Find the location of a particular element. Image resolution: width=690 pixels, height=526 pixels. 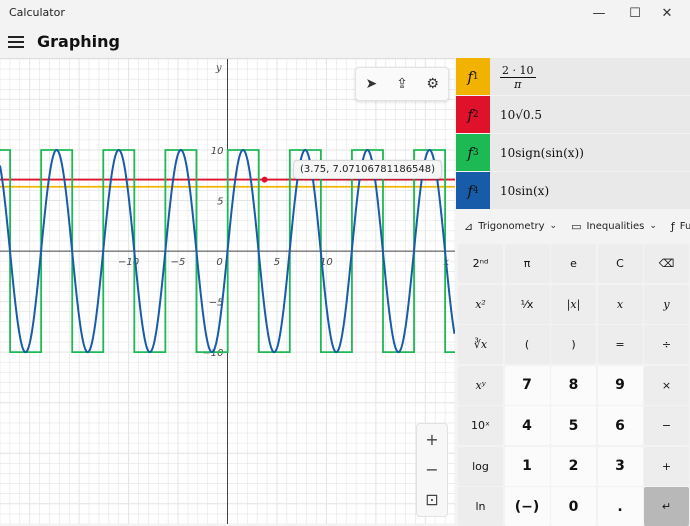

key-label: 8 is located at coordinates (573, 385).